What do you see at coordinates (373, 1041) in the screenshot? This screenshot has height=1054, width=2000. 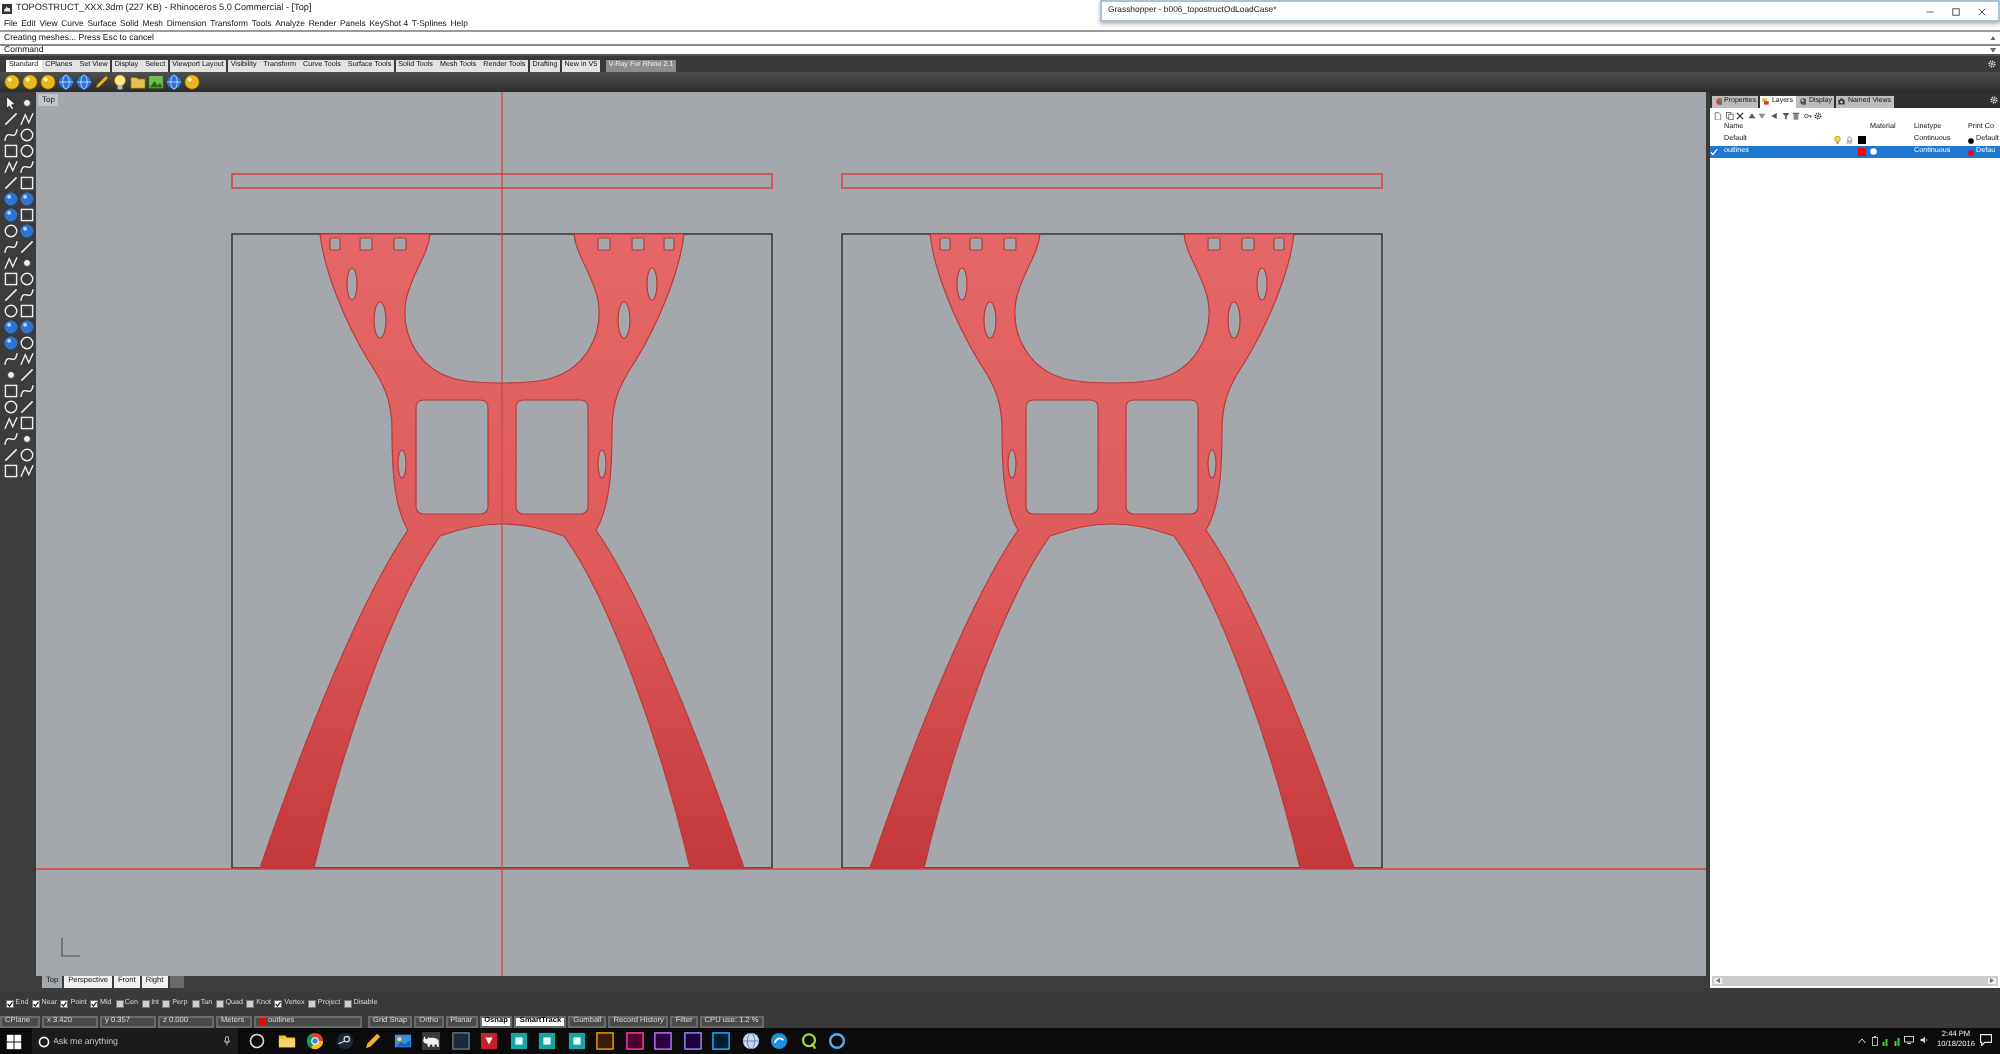 I see `pencil-icon` at bounding box center [373, 1041].